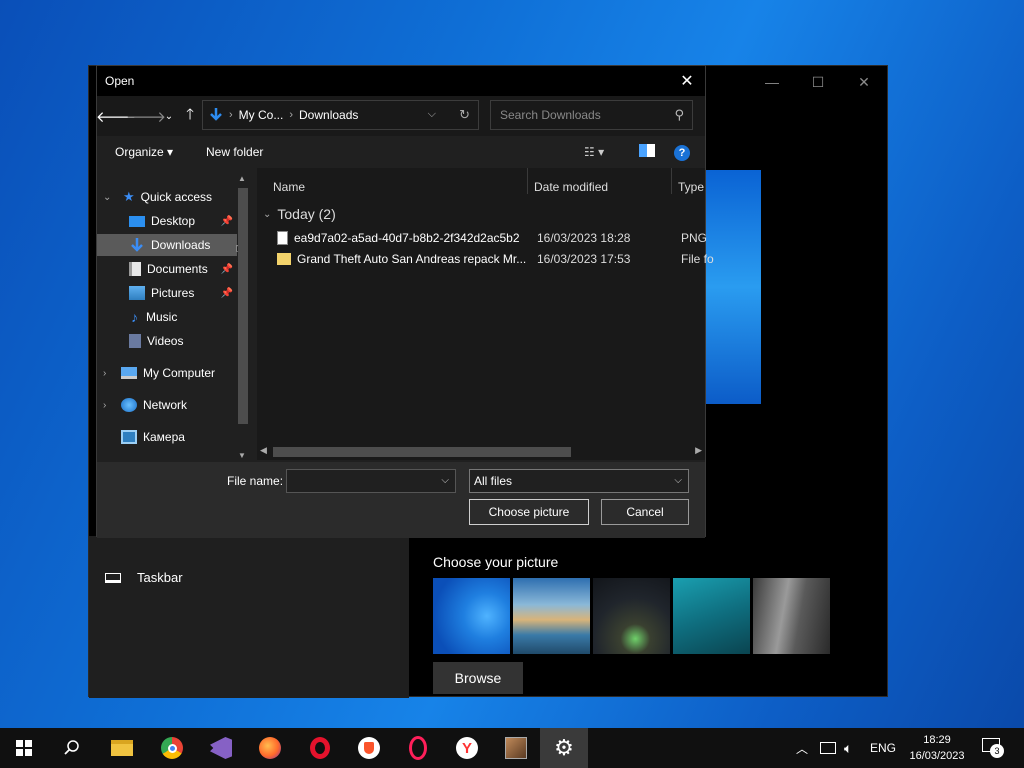 This screenshot has height=768, width=1024. Describe the element at coordinates (135, 269) in the screenshot. I see `document-icon` at that location.